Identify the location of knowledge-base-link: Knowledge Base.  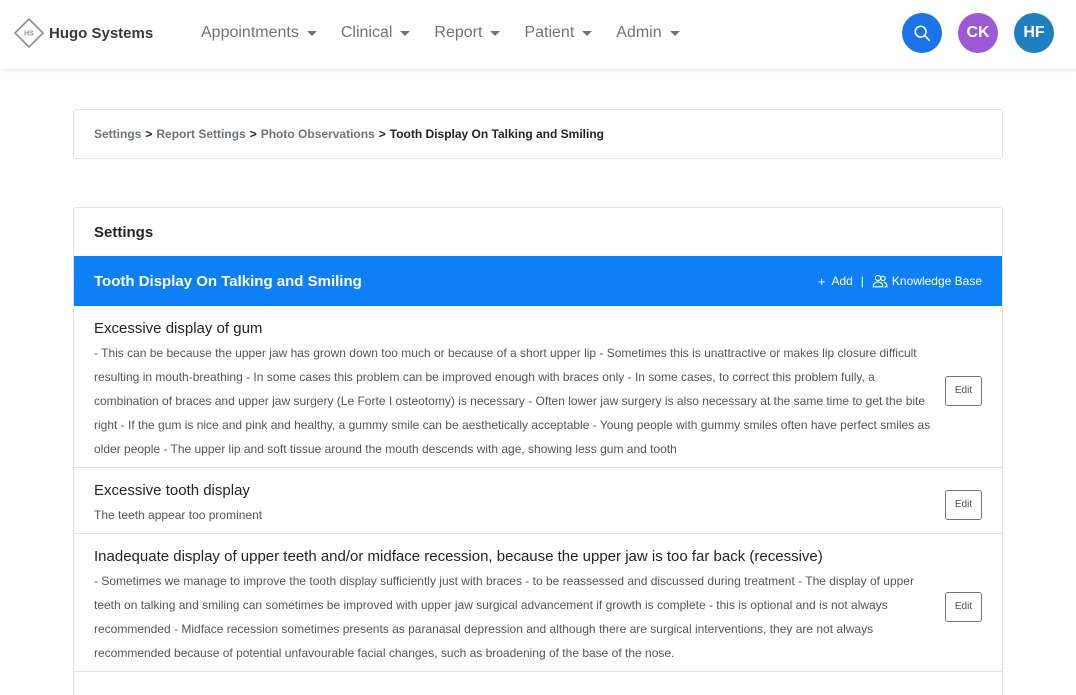
(927, 281).